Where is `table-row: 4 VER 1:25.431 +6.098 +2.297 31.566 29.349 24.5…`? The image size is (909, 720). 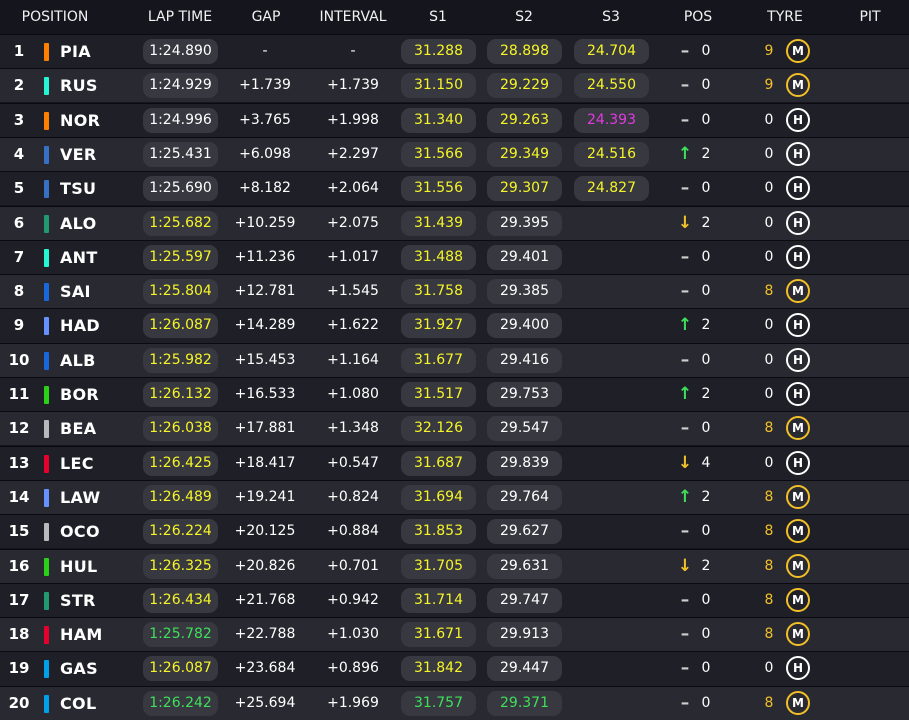 table-row: 4 VER 1:25.431 +6.098 +2.297 31.566 29.349 24.5… is located at coordinates (454, 154).